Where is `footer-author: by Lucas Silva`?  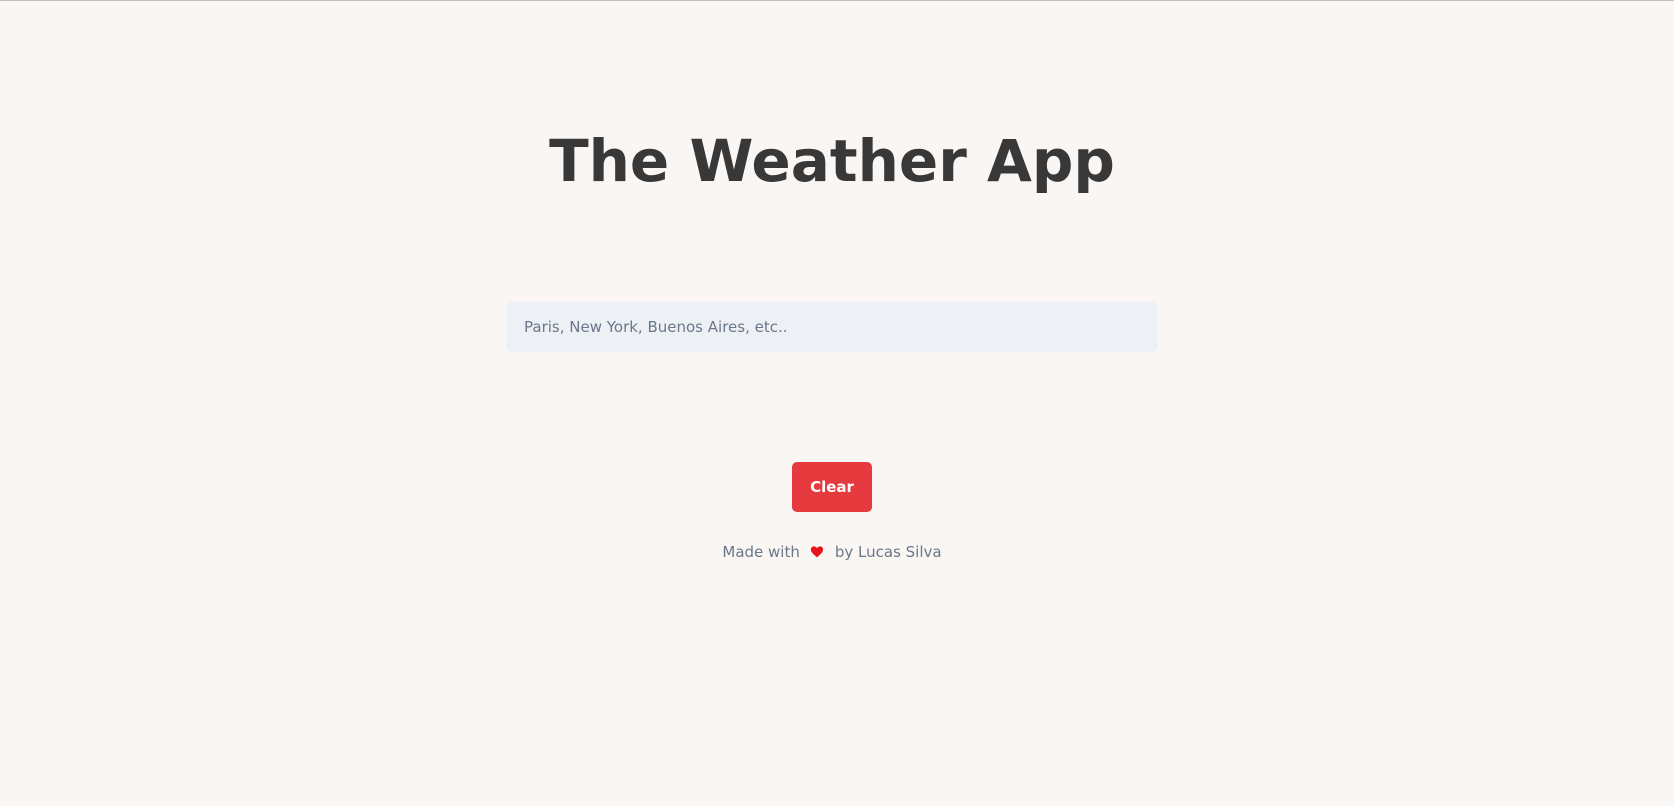
footer-author: by Lucas Silva is located at coordinates (888, 552).